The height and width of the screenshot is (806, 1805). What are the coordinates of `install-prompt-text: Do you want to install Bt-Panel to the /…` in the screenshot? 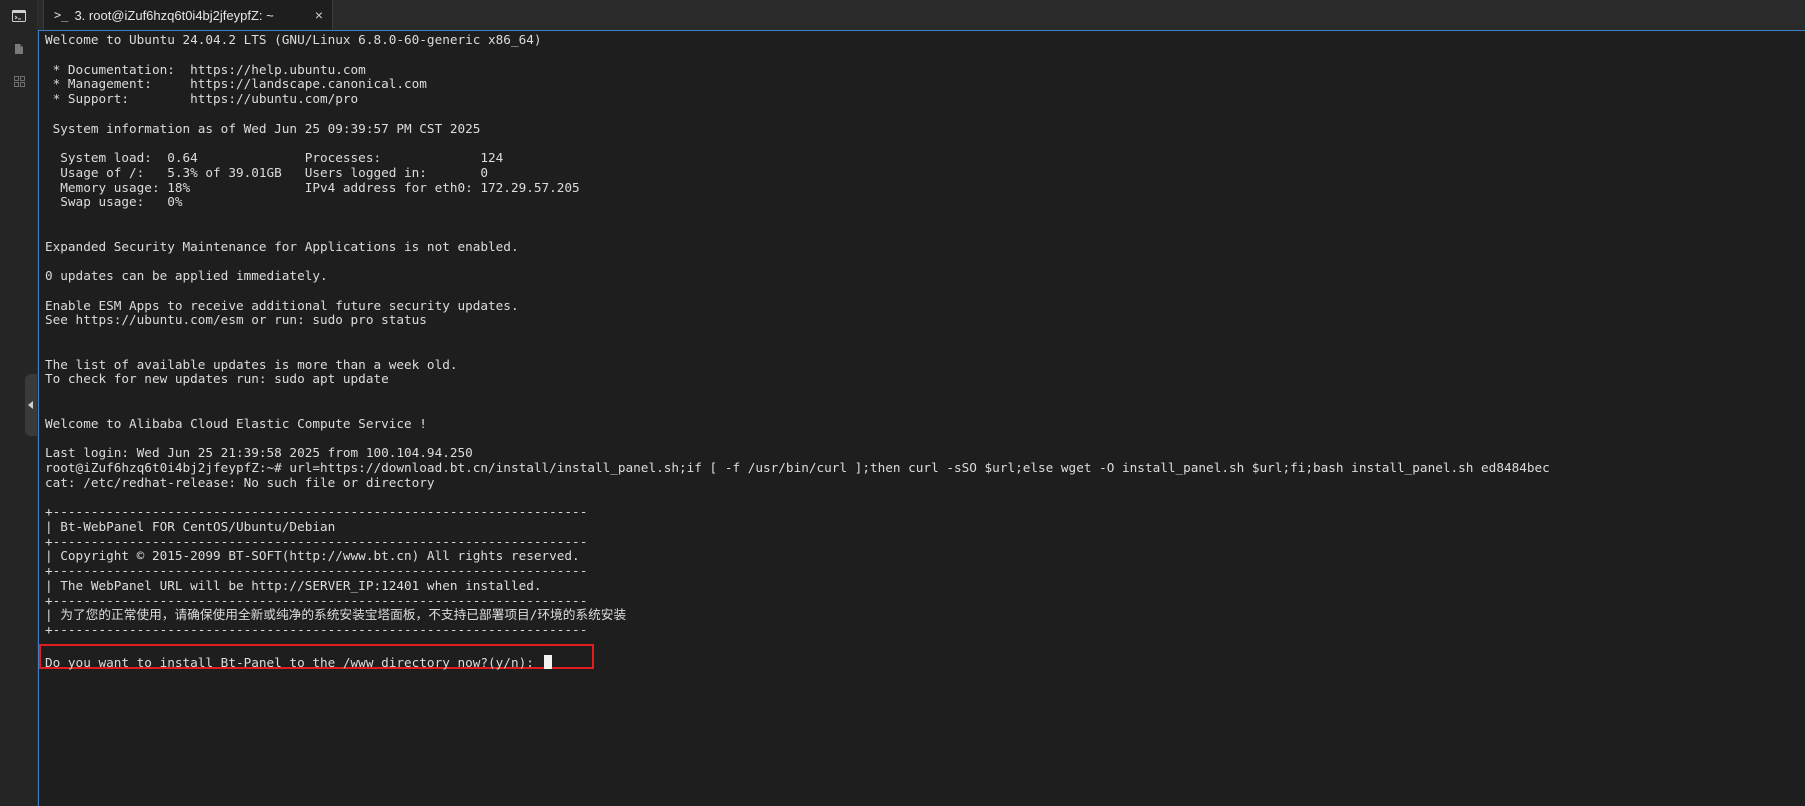 It's located at (293, 662).